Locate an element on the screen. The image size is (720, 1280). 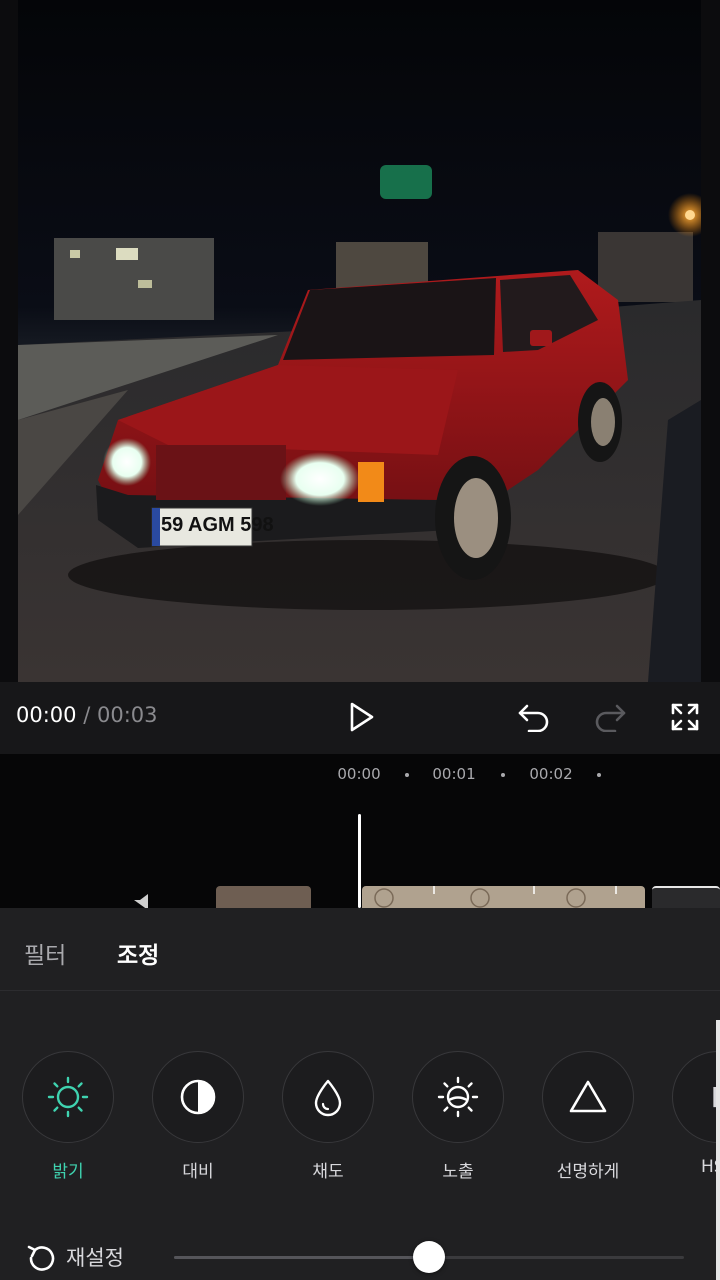
adjust-slider is located at coordinates (429, 1257).